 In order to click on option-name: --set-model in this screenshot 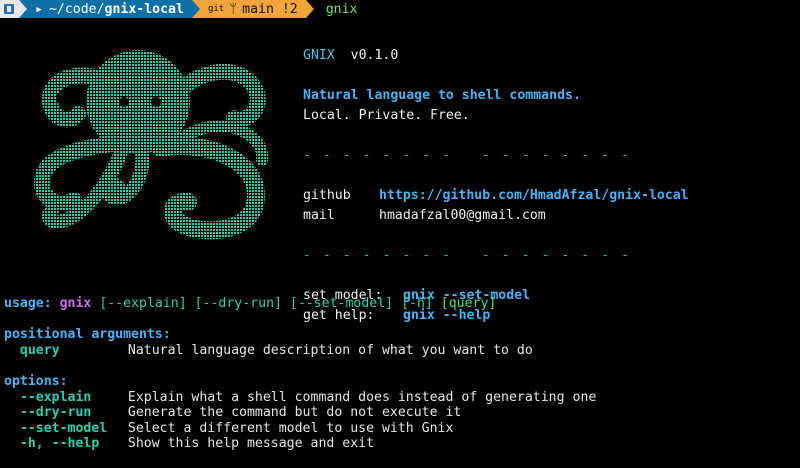, I will do `click(63, 428)`.